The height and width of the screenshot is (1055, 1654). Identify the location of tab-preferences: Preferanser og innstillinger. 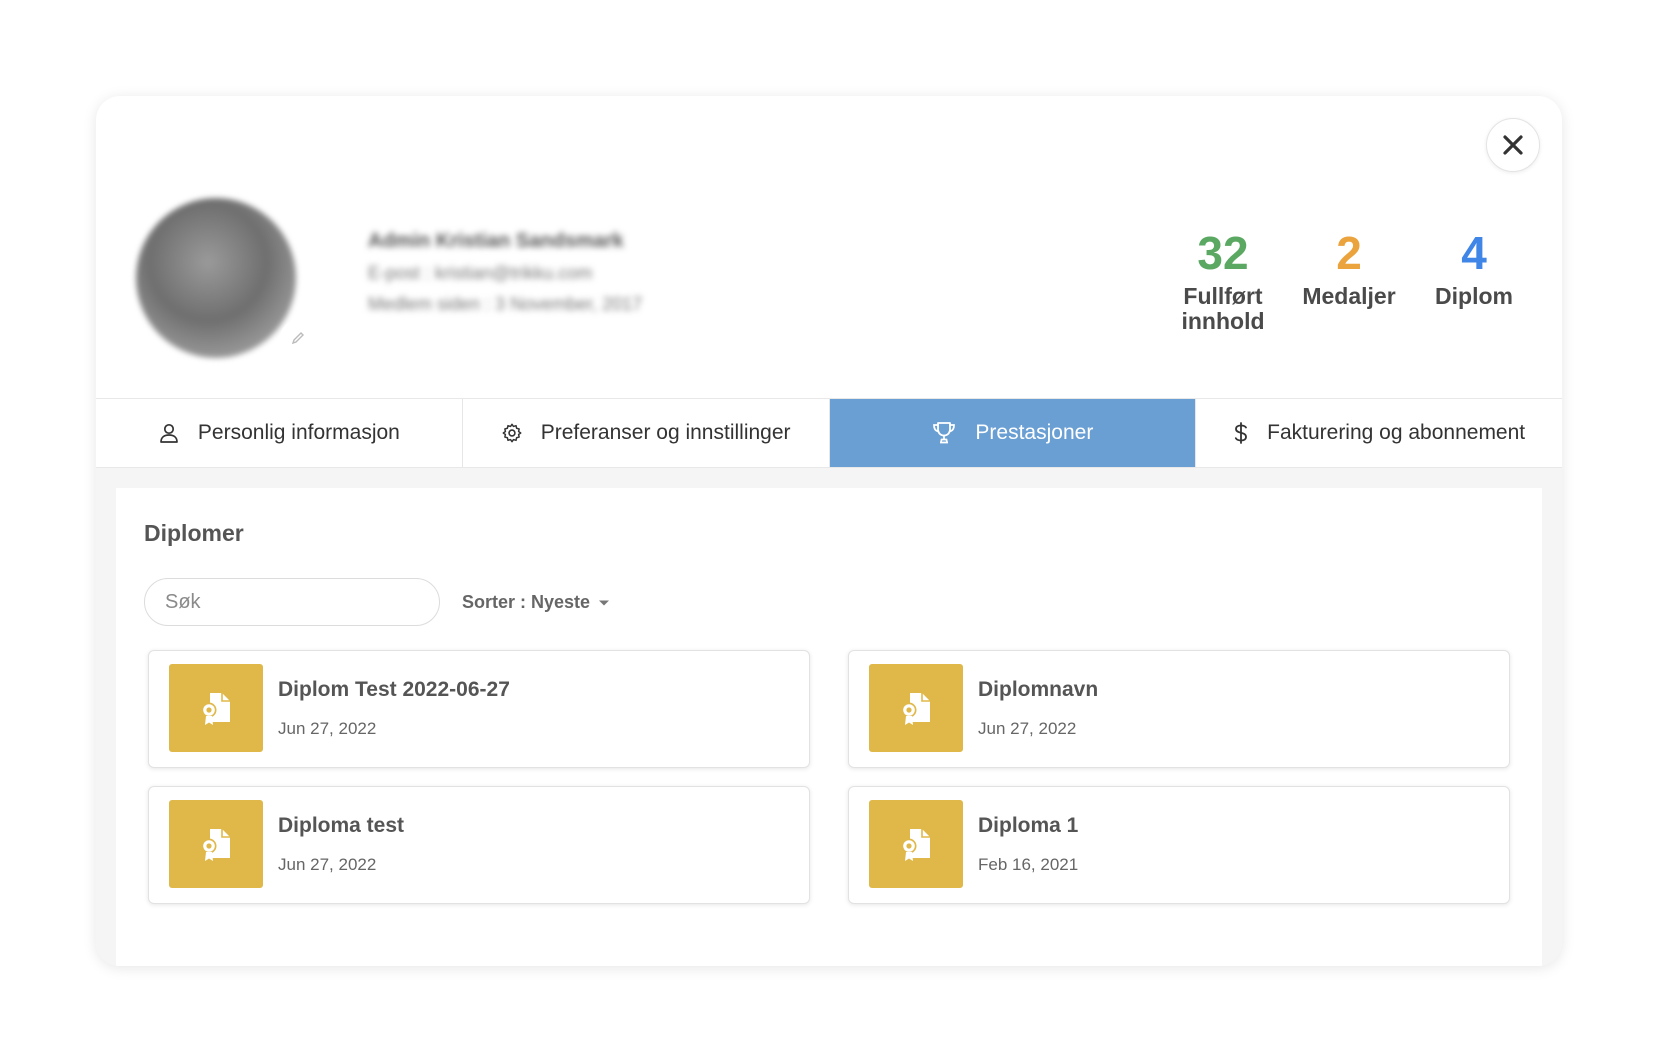
(646, 433).